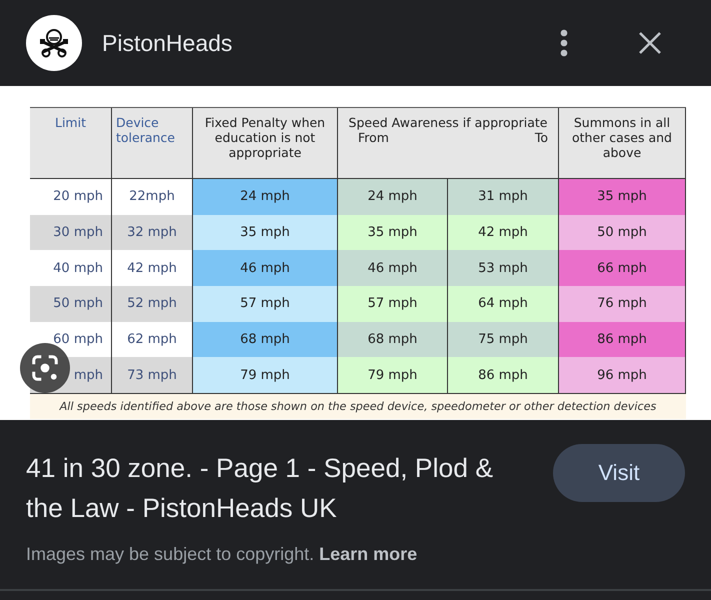 The height and width of the screenshot is (600, 711). I want to click on tolerance-cell: 42 mph, so click(152, 268).